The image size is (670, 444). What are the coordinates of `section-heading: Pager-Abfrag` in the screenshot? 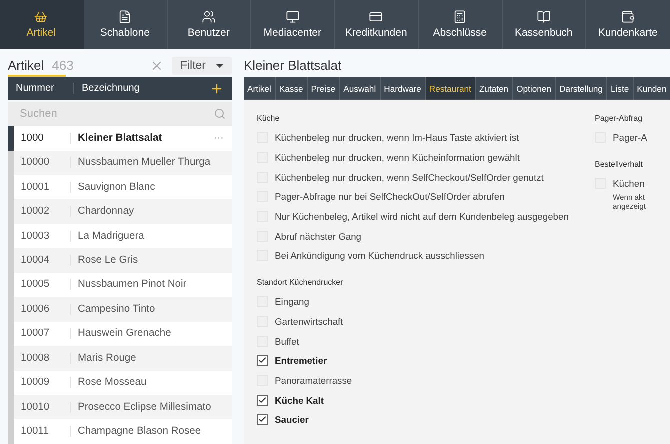 It's located at (619, 118).